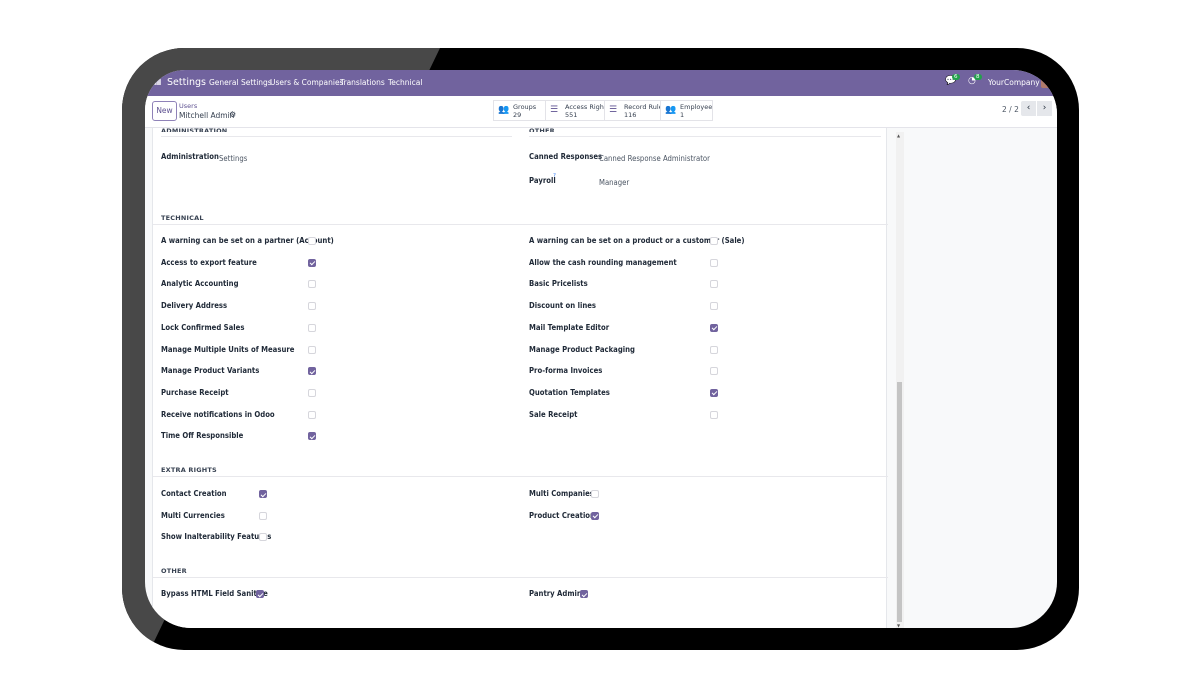 Image resolution: width=1200 pixels, height=697 pixels. Describe the element at coordinates (566, 156) in the screenshot. I see `field-label-canned-responses: Canned Responses` at that location.